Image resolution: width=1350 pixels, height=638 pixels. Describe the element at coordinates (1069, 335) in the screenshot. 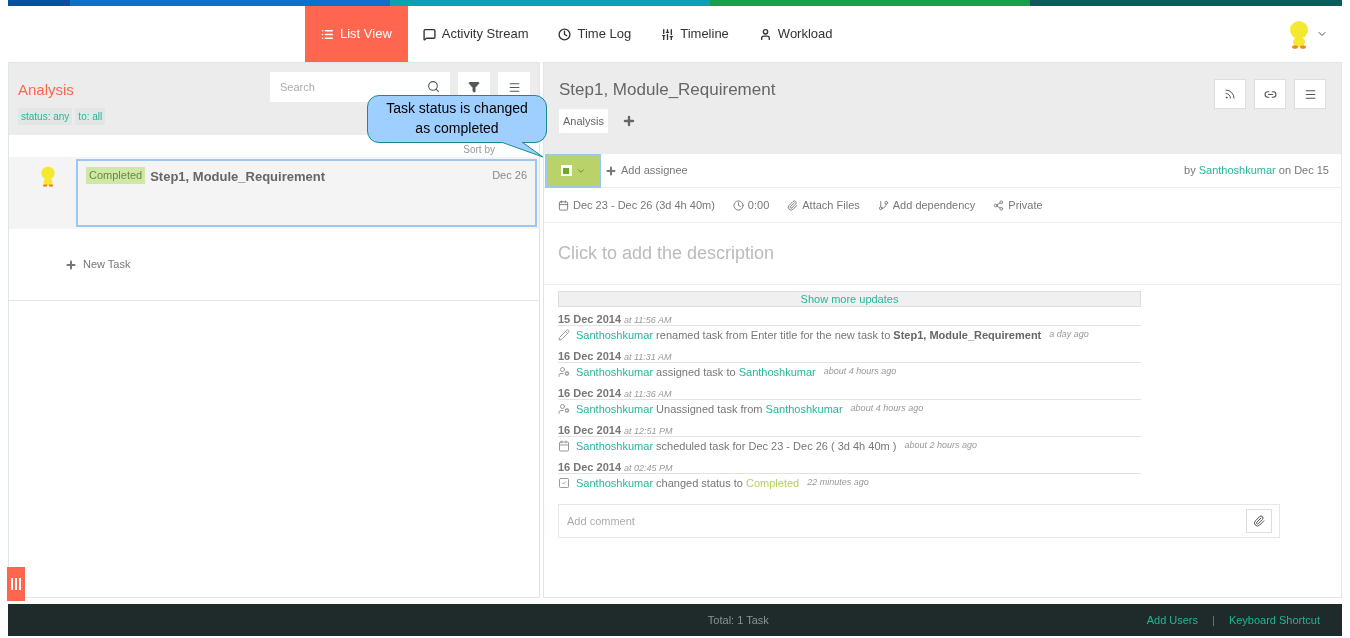

I see `update-ago: a day ago` at that location.